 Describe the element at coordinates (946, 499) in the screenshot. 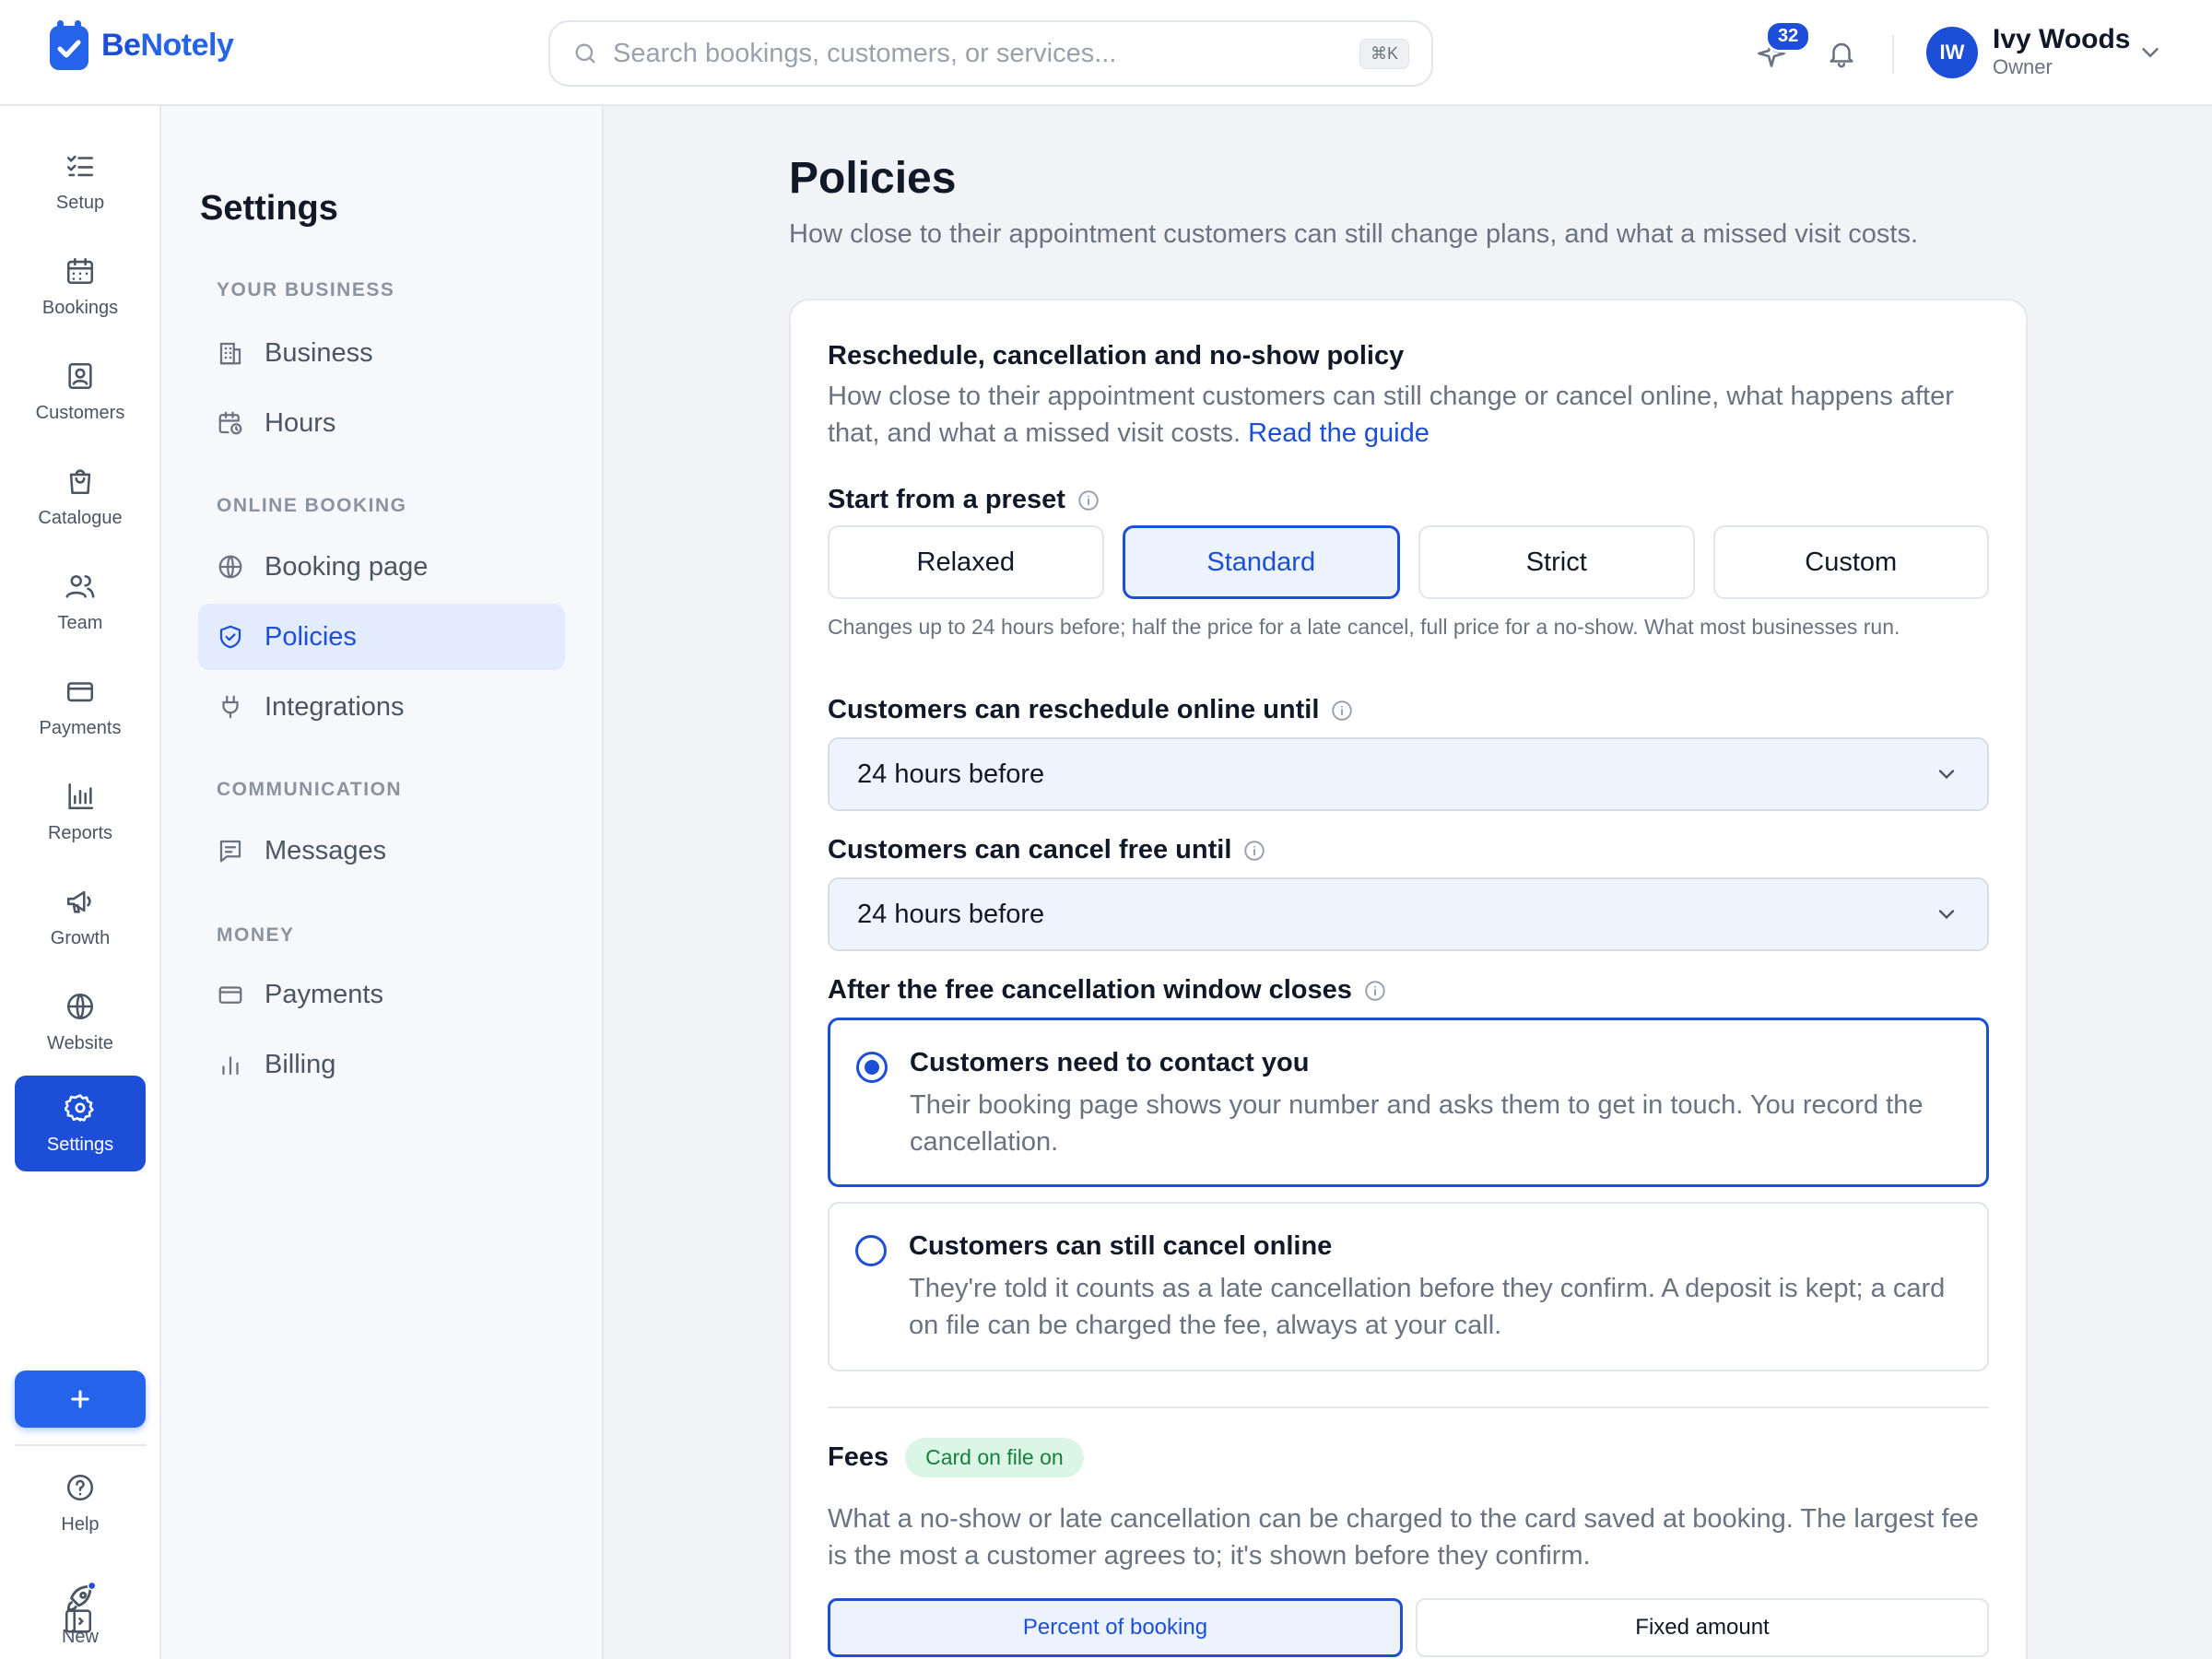

I see `preset-label-text: Start from a preset` at that location.